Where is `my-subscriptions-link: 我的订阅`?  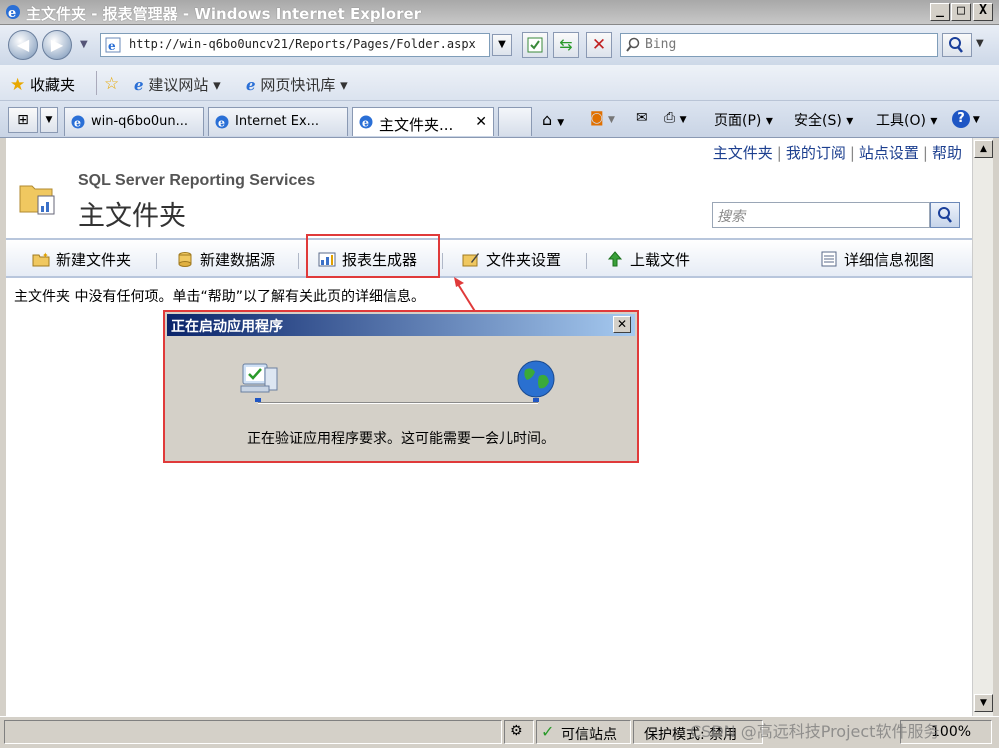 my-subscriptions-link: 我的订阅 is located at coordinates (816, 153).